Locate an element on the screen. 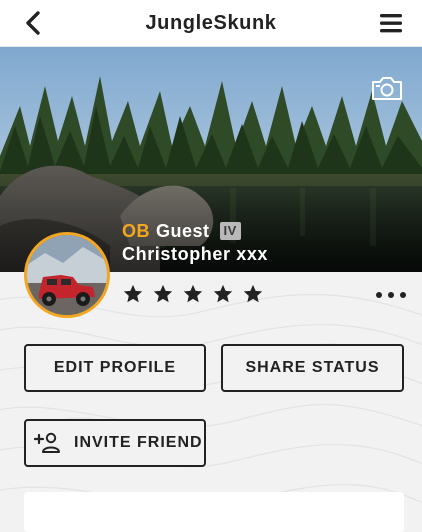  add-person-icon is located at coordinates (47, 442).